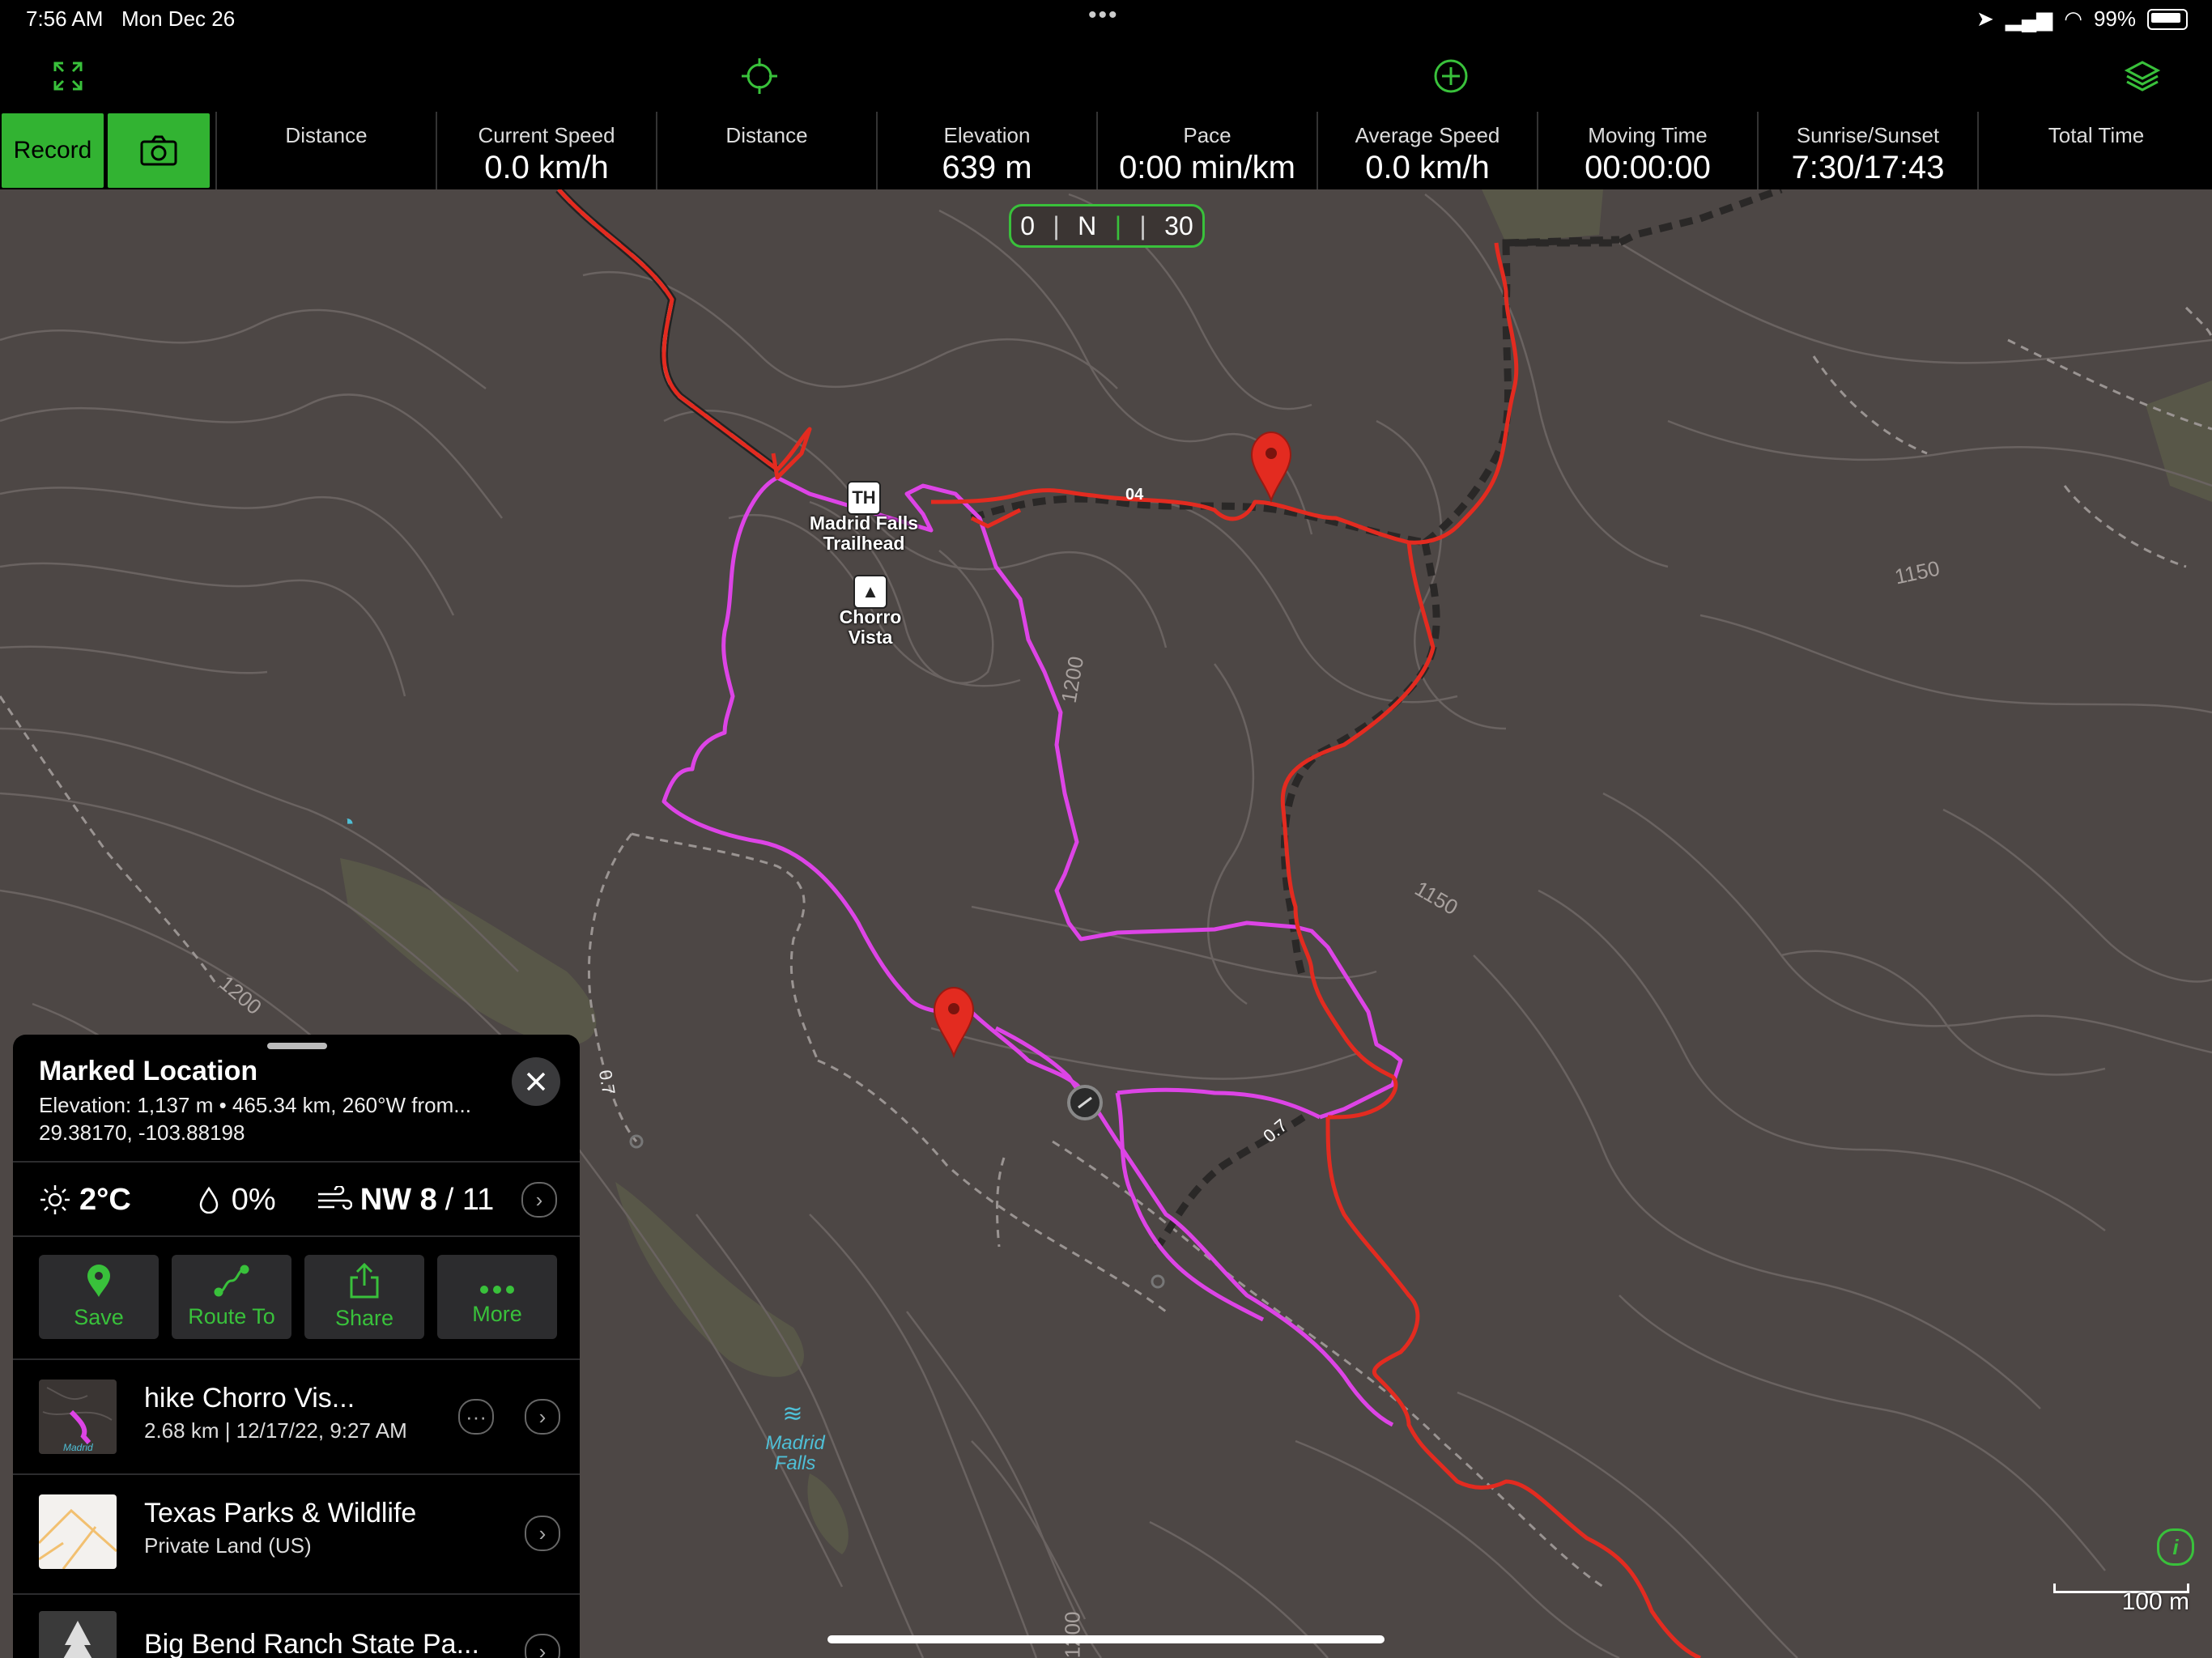 This screenshot has height=1658, width=2212. I want to click on temperature: 2°C, so click(105, 1199).